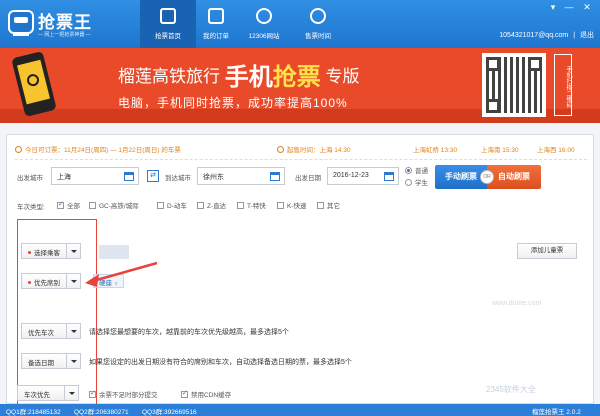 The height and width of the screenshot is (416, 600). What do you see at coordinates (556, 412) in the screenshot?
I see `app-version: 榴莲抢票王 2.0.2` at bounding box center [556, 412].